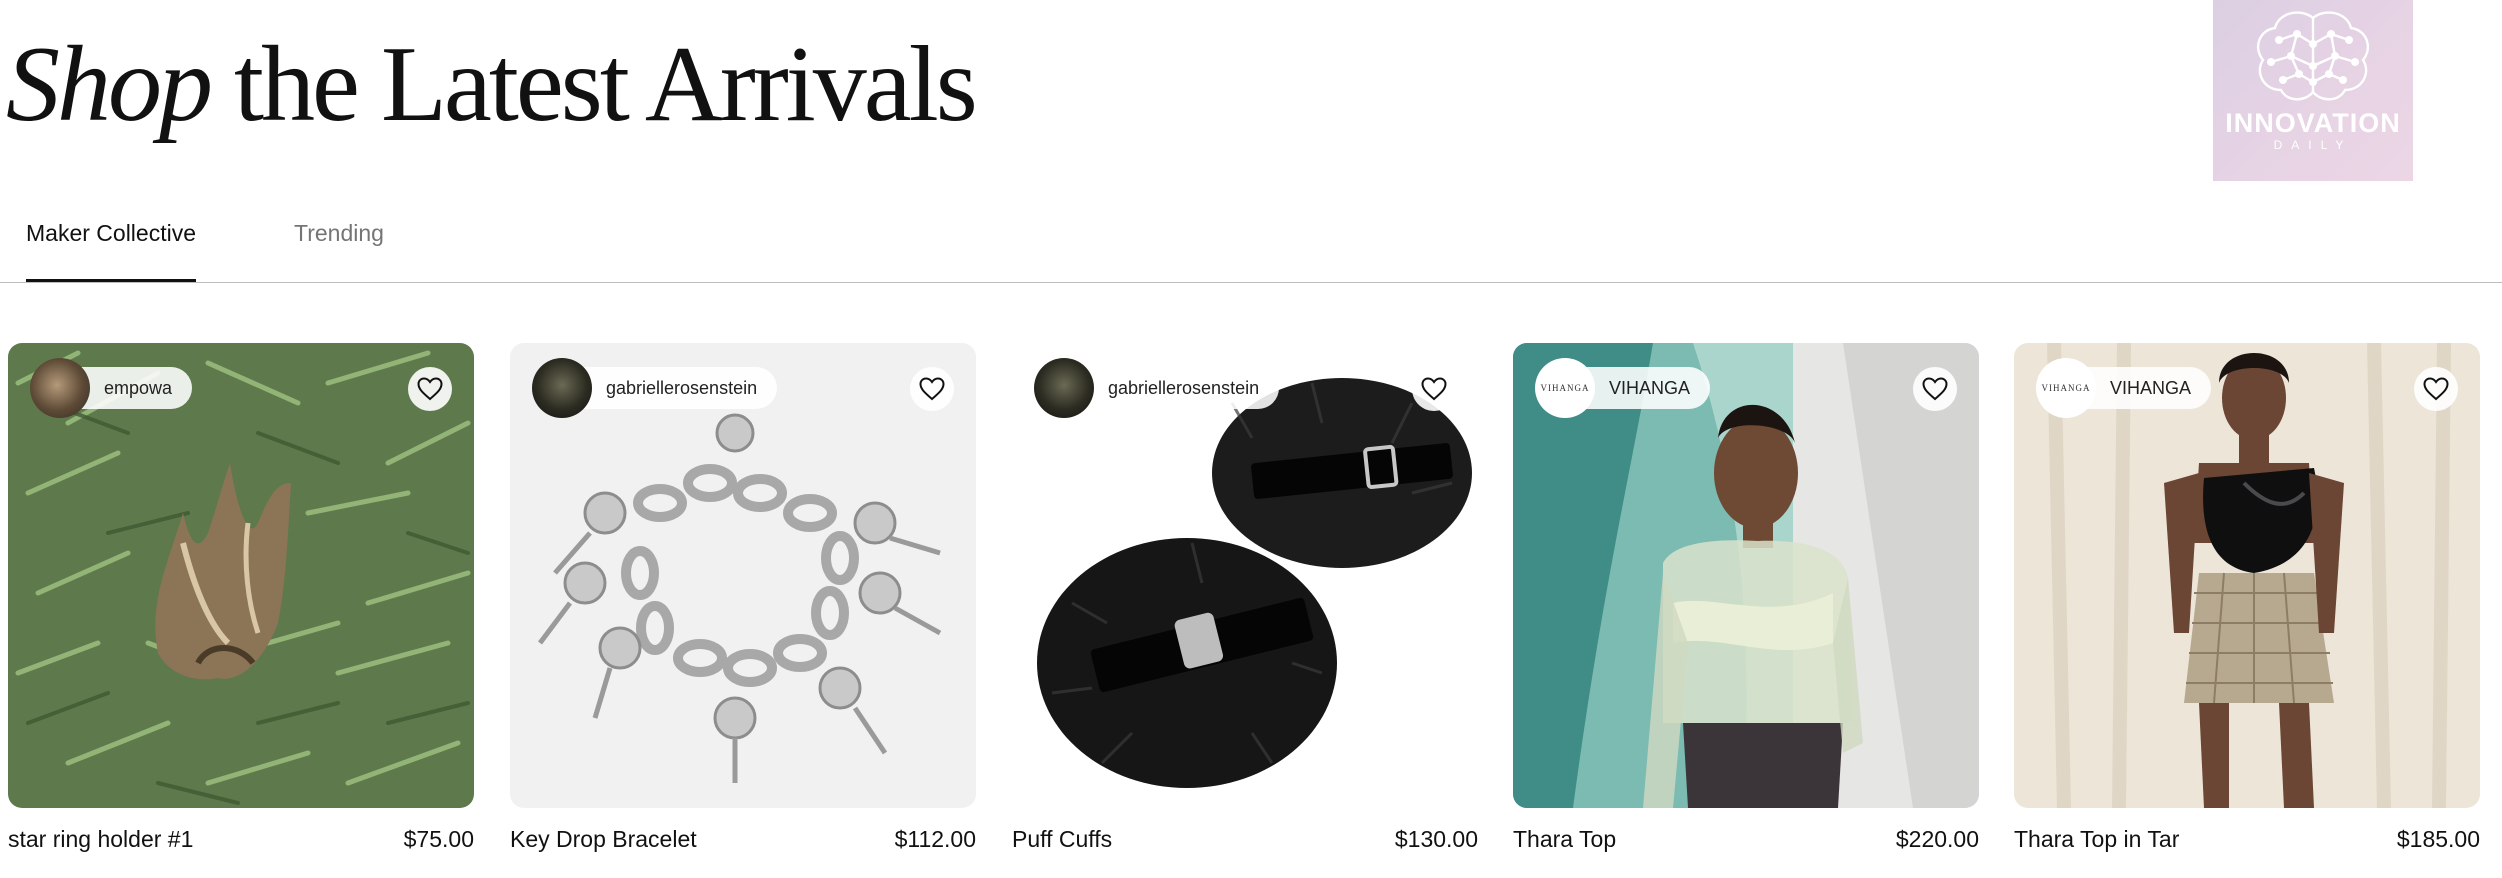 This screenshot has height=878, width=2502. I want to click on product-card: empowa star ring holder #1 $75.00, so click(241, 601).